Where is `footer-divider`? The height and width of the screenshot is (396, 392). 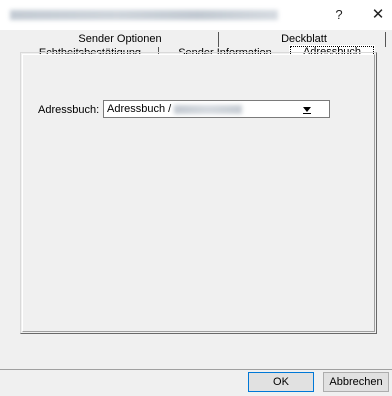
footer-divider is located at coordinates (196, 369).